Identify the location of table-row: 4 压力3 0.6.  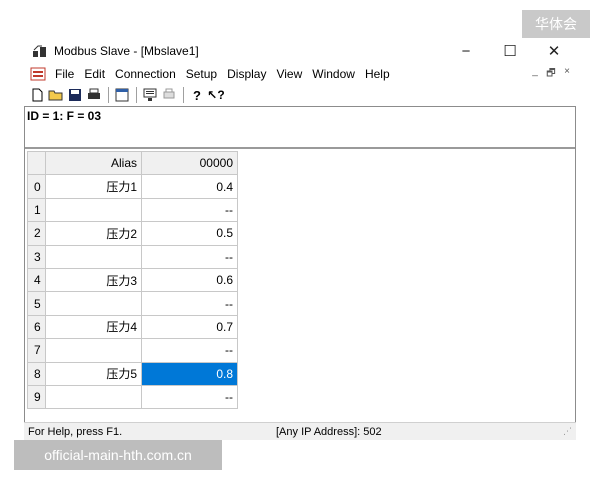
(132, 280).